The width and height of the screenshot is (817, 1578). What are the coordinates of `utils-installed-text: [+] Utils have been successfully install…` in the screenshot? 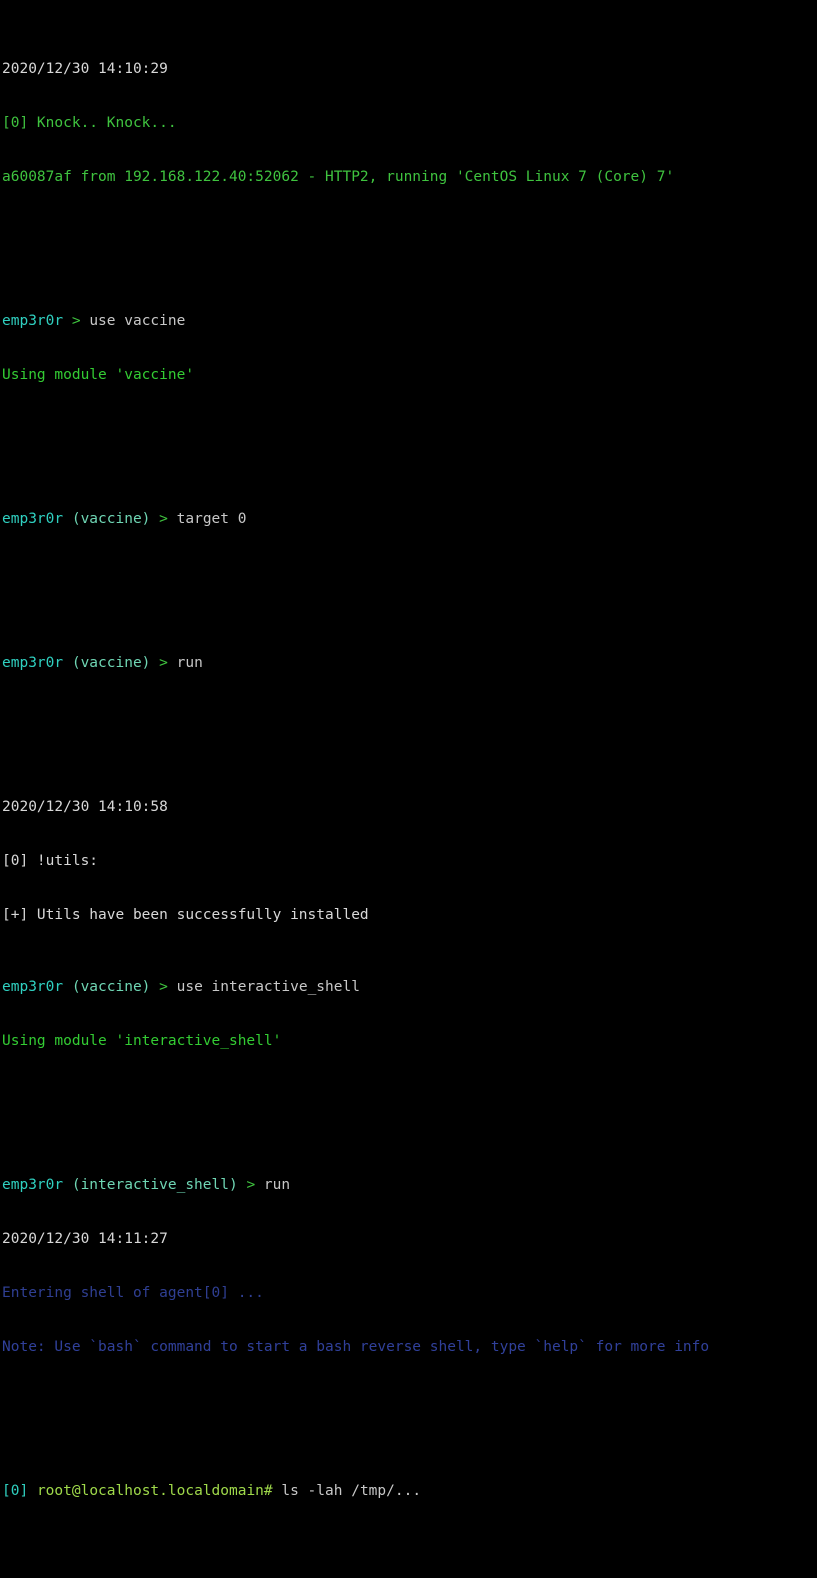 It's located at (185, 915).